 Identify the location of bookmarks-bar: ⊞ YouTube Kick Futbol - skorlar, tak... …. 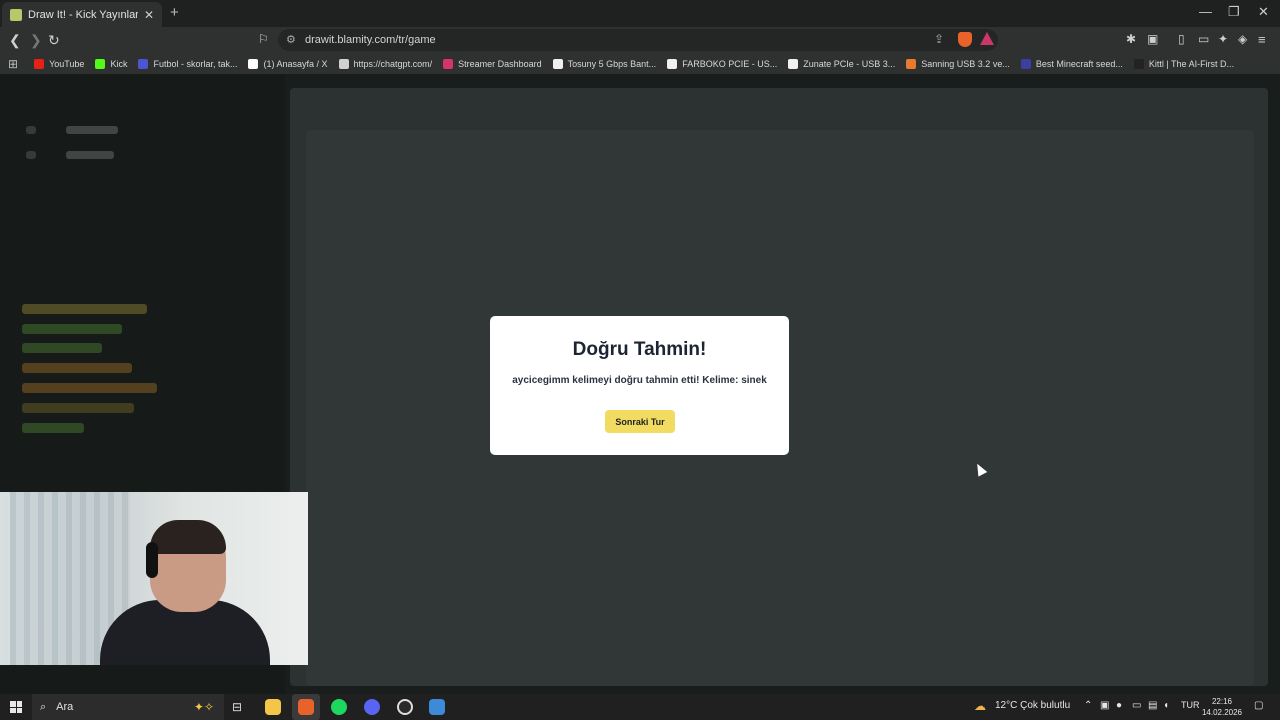
(640, 63).